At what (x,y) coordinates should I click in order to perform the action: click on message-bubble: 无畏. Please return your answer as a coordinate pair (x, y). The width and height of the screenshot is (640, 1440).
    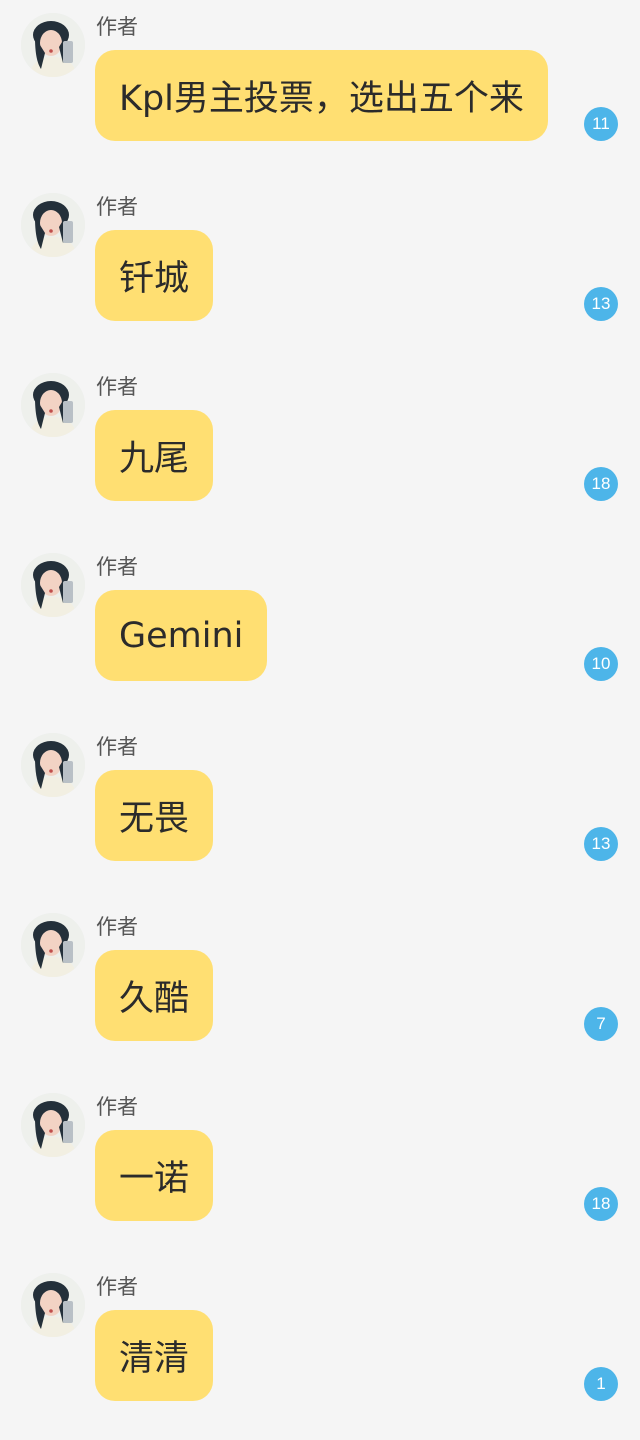
    Looking at the image, I should click on (154, 815).